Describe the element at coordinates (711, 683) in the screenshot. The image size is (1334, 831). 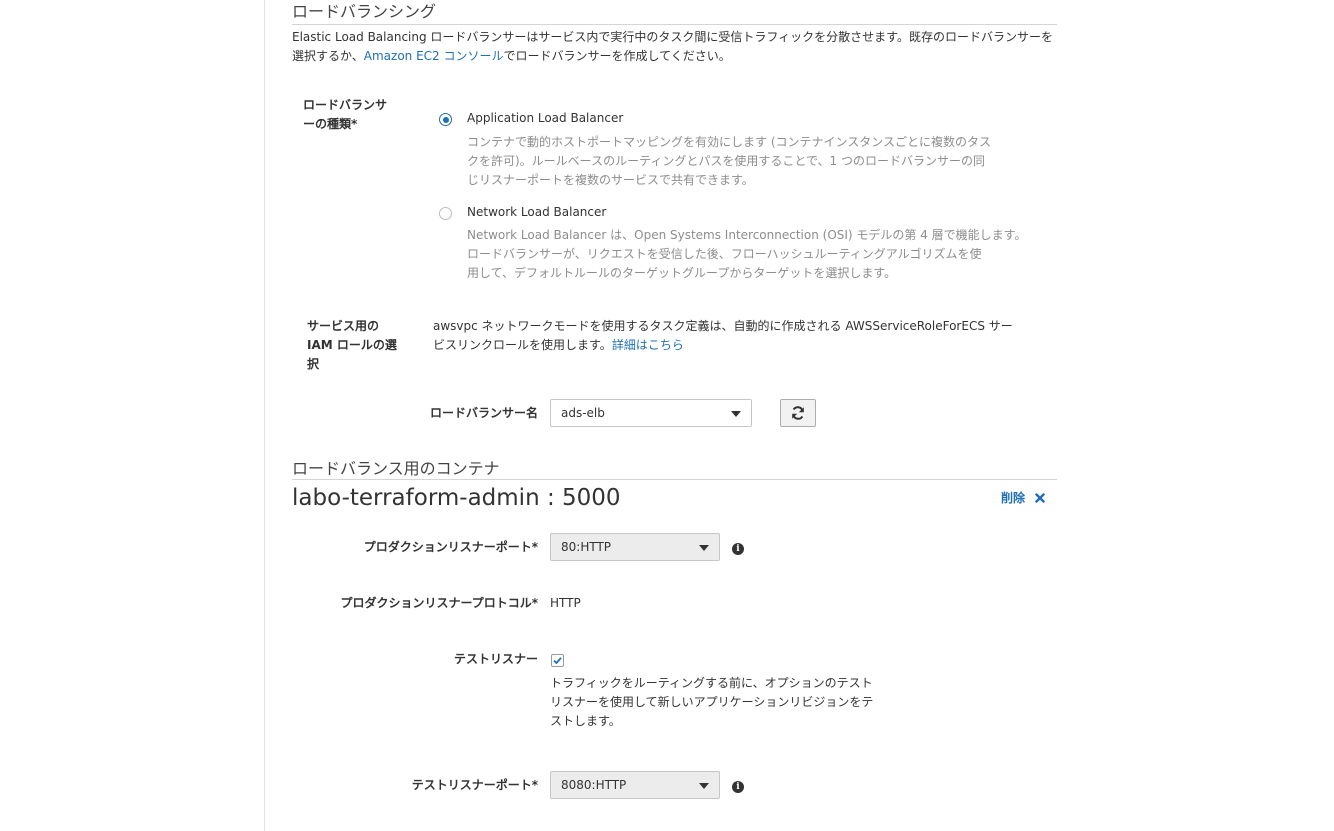
I see `test-listener-desc-line: トラフィックをルーティングする前に、オプションのテスト` at that location.